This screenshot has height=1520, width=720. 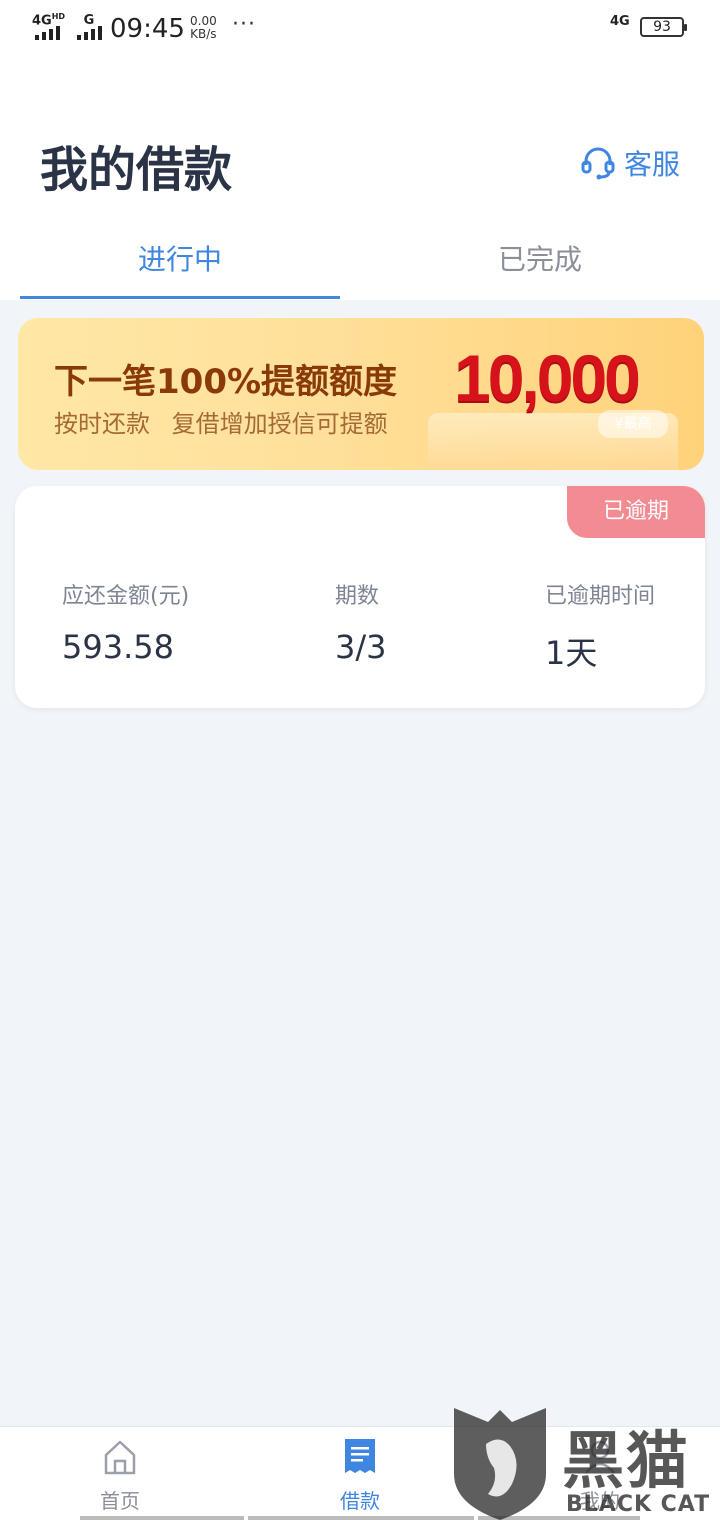 I want to click on customer-service-button: 客服, so click(x=630, y=163).